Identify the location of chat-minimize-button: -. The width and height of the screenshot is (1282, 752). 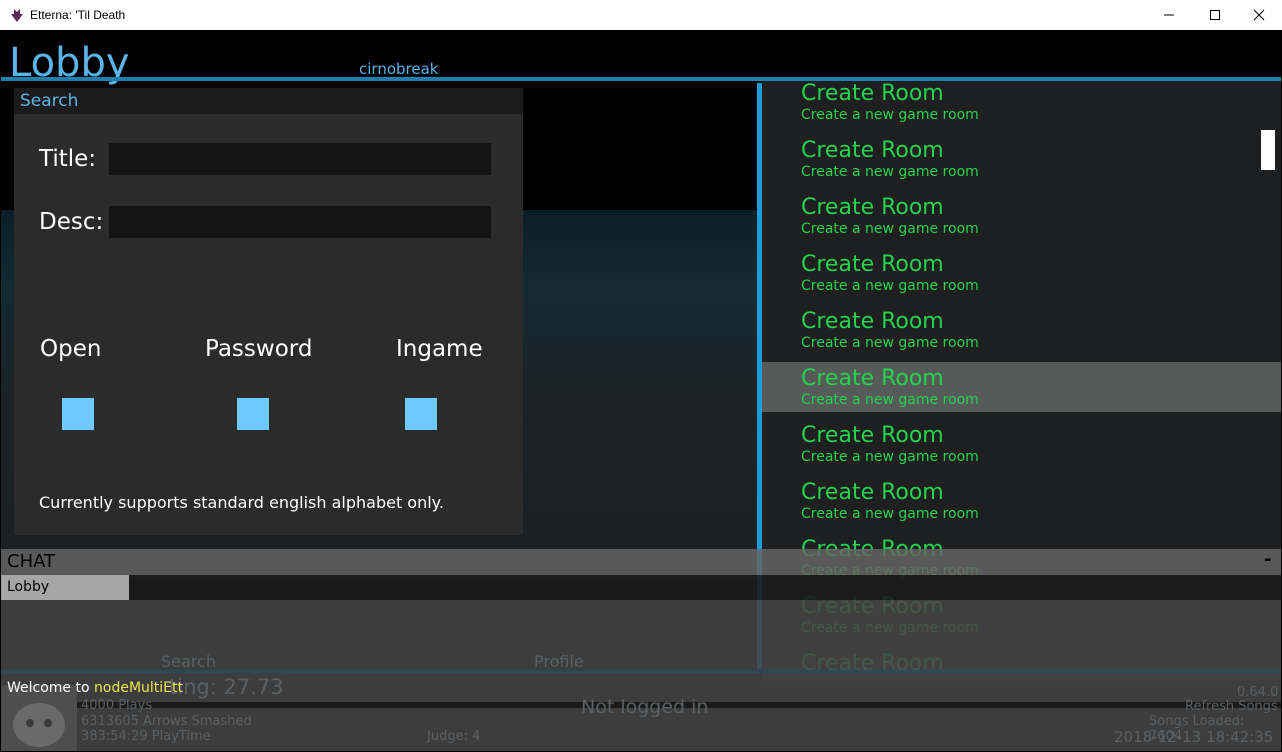
(1267, 559).